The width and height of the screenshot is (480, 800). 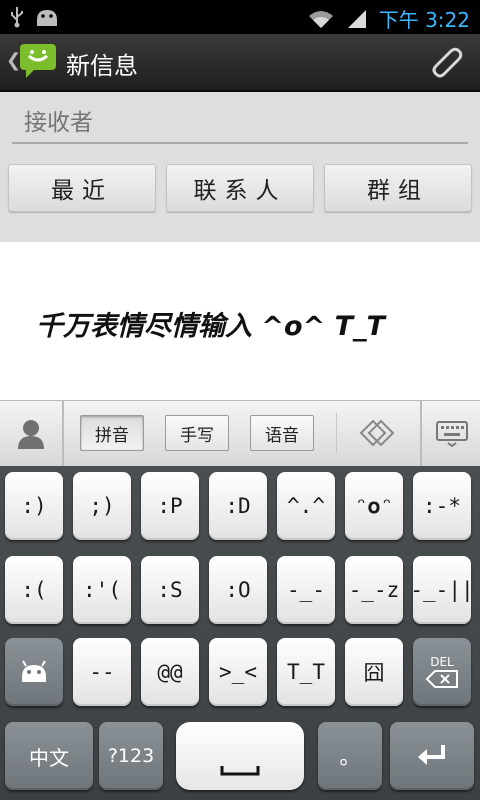 What do you see at coordinates (240, 771) in the screenshot?
I see `space-icon` at bounding box center [240, 771].